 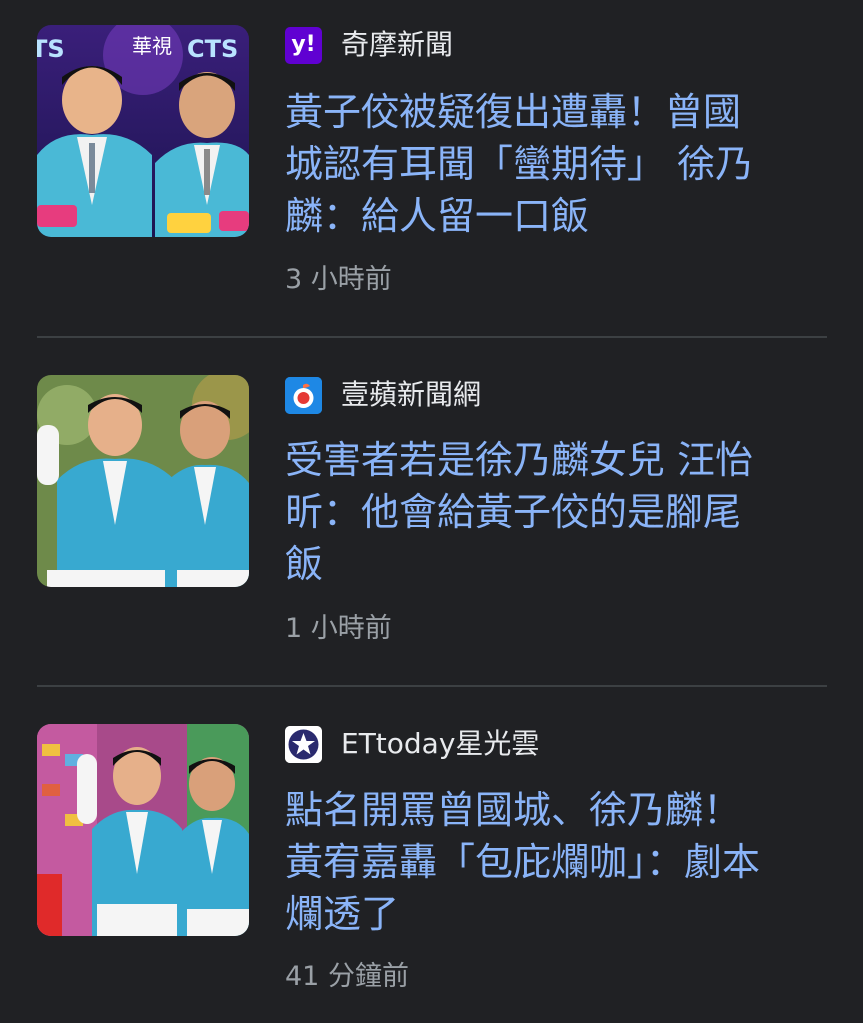 I want to click on source-row: y! 奇摩新聞, so click(x=369, y=45).